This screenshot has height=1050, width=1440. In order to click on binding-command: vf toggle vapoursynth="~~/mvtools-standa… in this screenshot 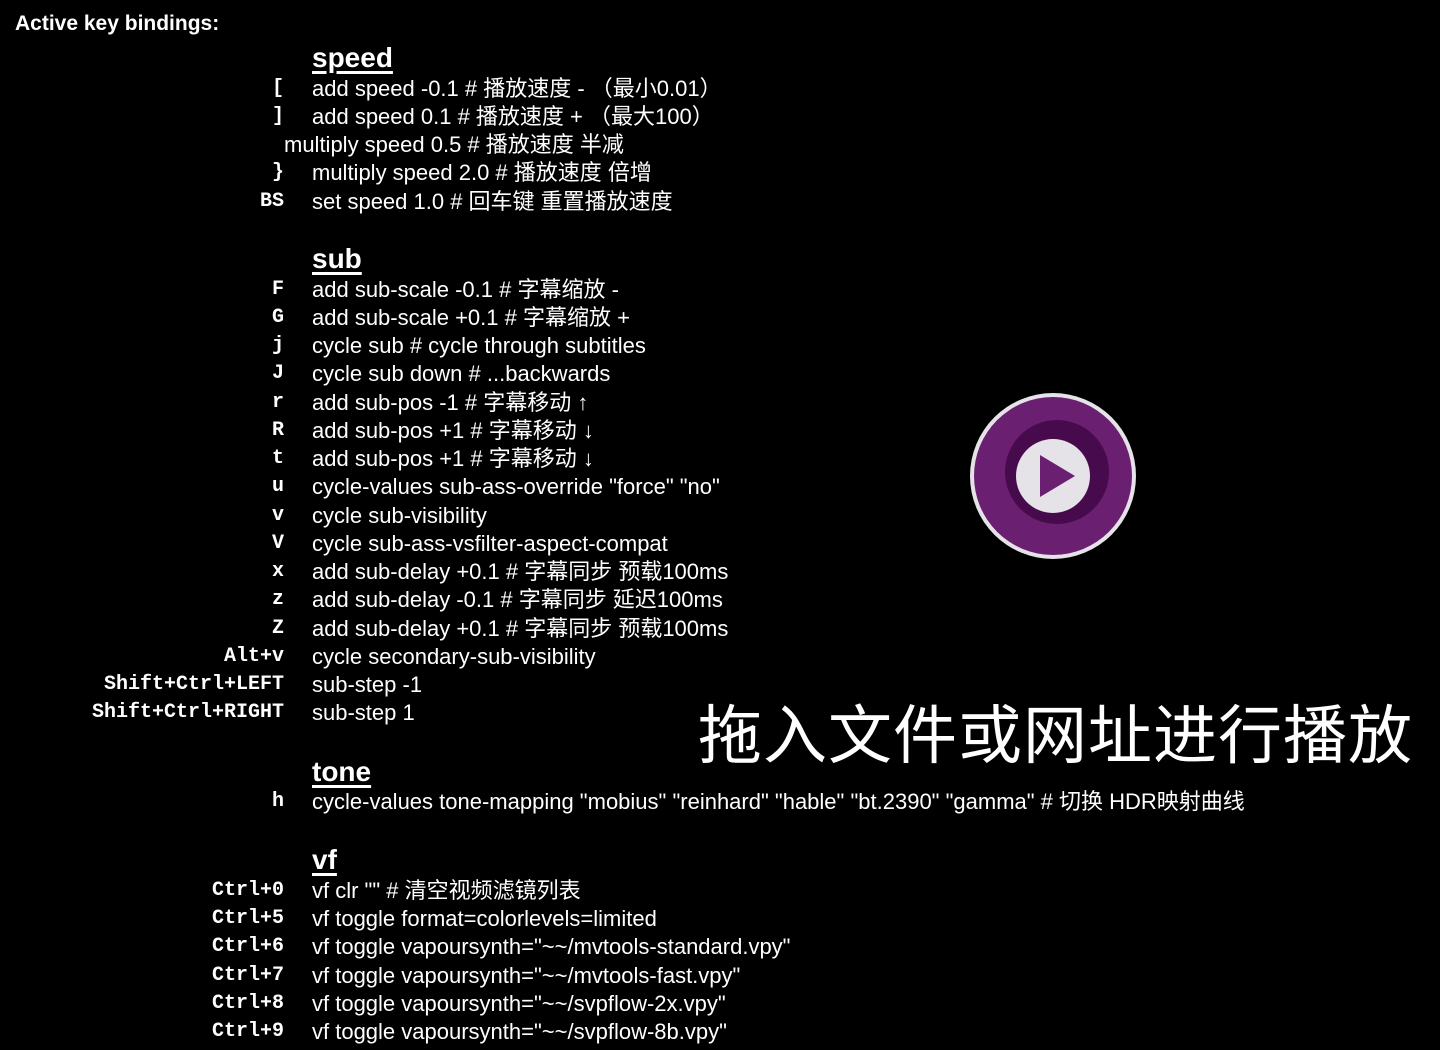, I will do `click(551, 946)`.